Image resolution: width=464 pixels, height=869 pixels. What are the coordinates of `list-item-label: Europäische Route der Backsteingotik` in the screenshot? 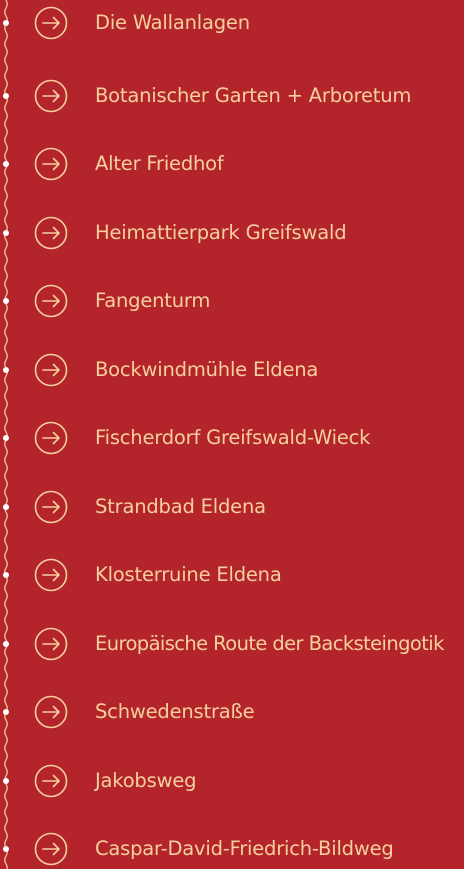 It's located at (269, 643).